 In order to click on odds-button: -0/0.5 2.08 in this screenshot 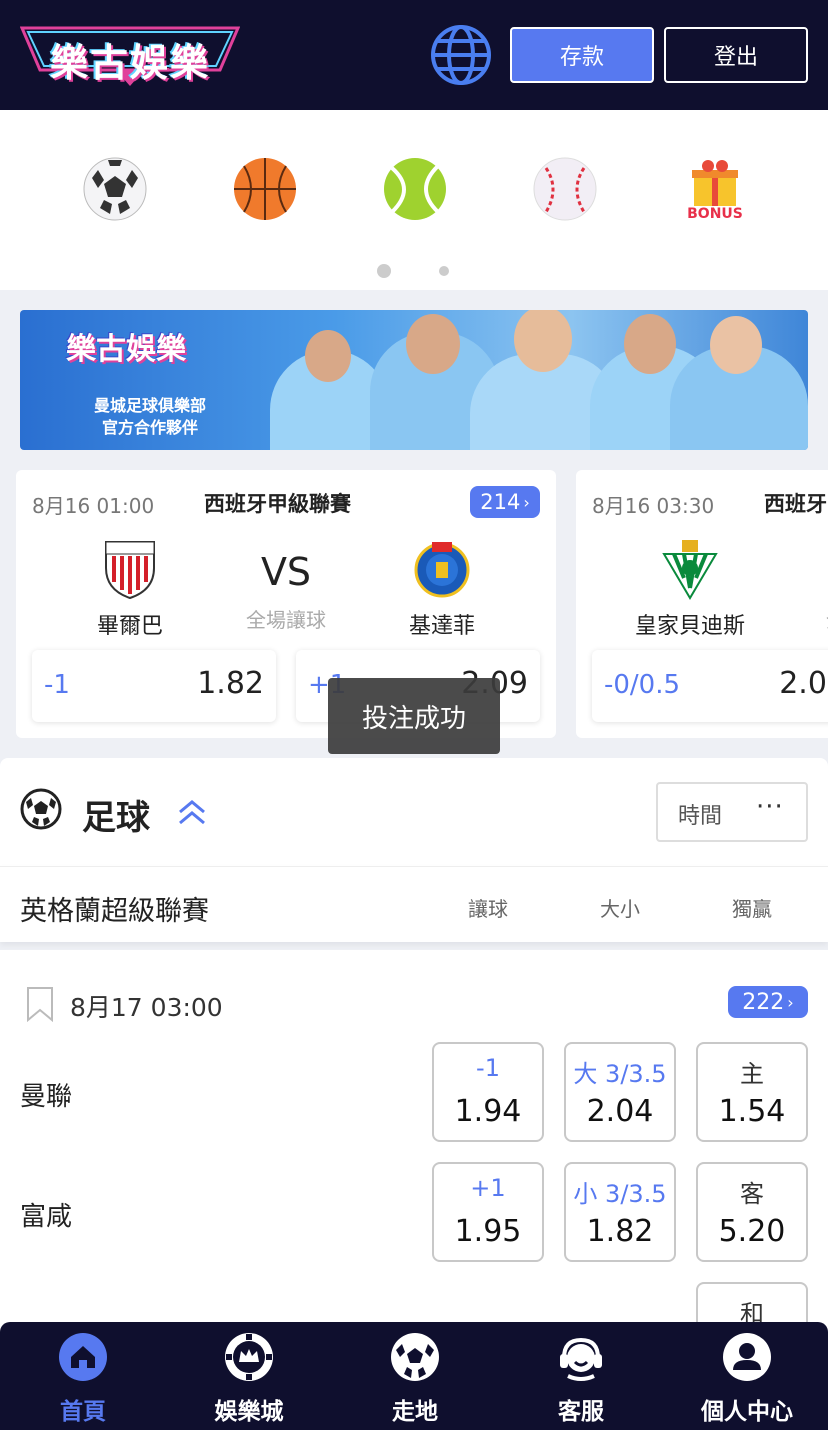, I will do `click(710, 686)`.